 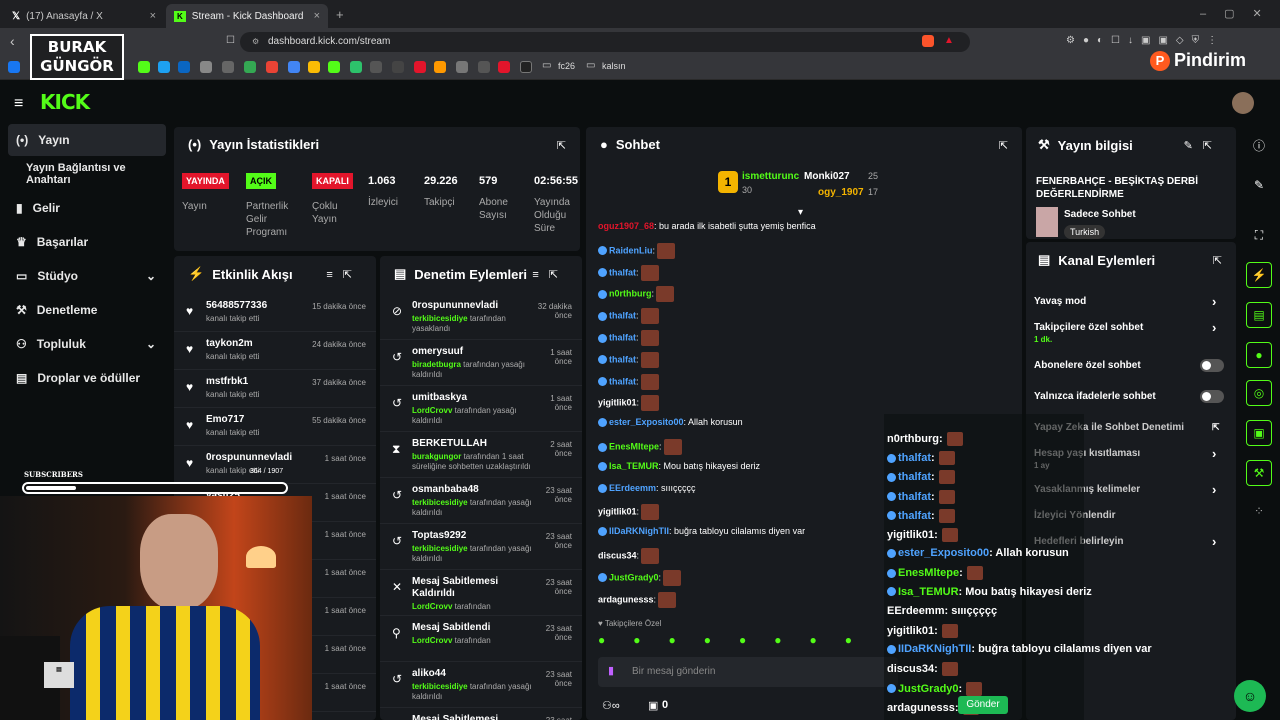 I want to click on list-item: ♥ mstfrbk1 kanalı takip etti 37 dakika önce, so click(x=275, y=389).